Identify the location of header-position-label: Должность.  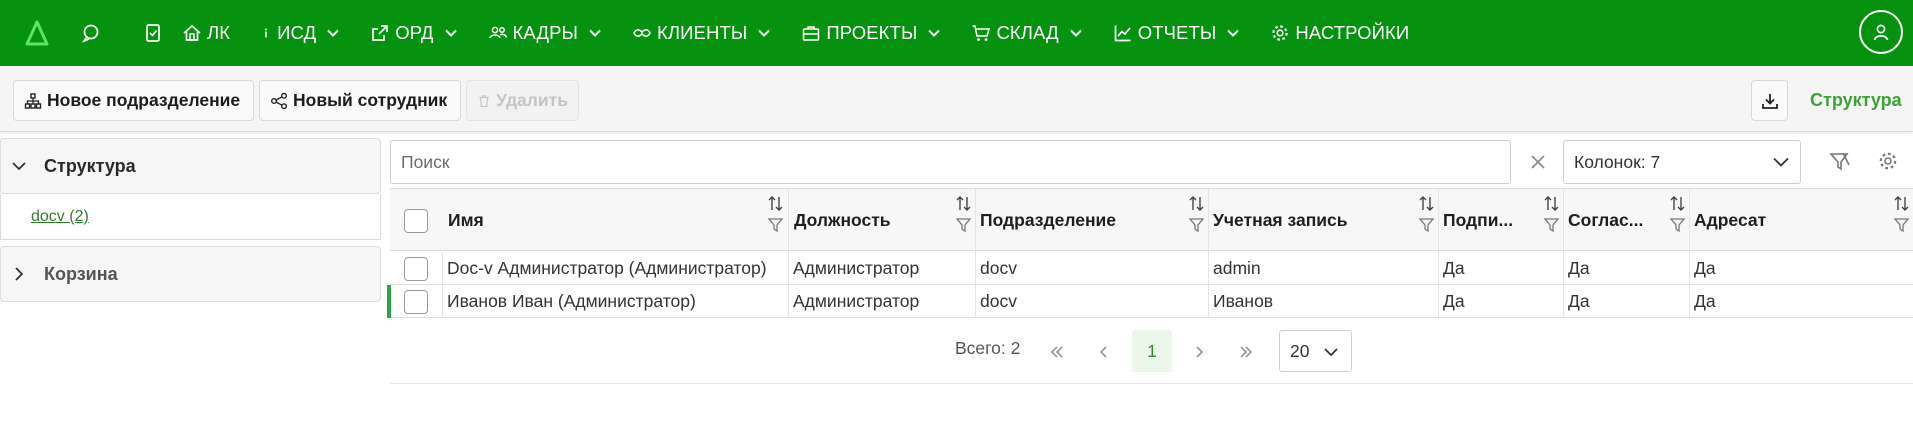
(842, 220).